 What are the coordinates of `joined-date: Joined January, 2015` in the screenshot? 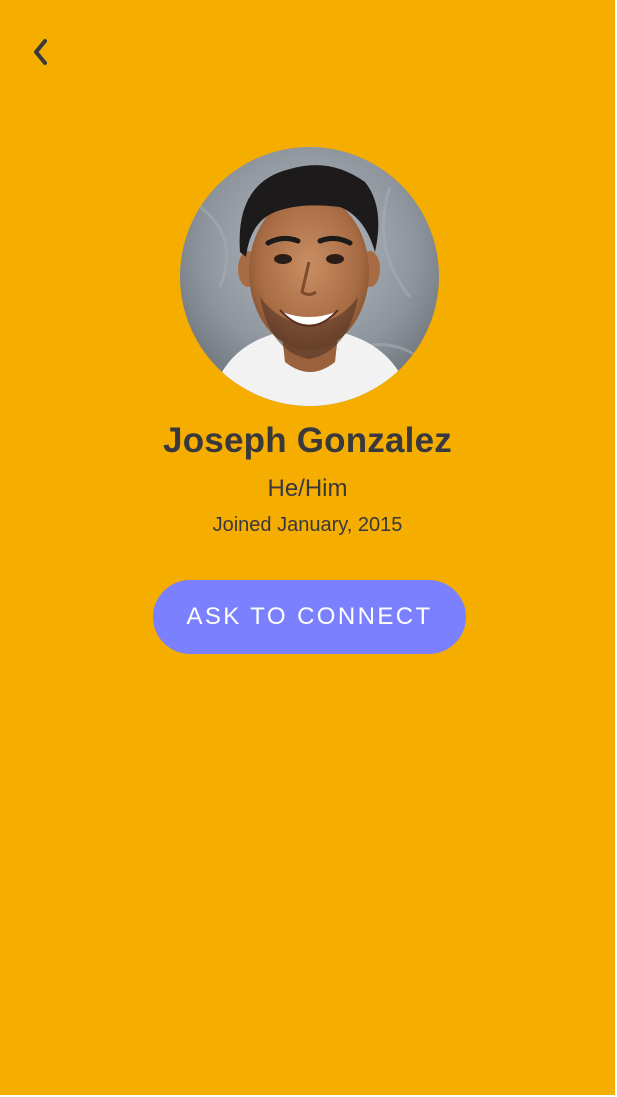 It's located at (307, 525).